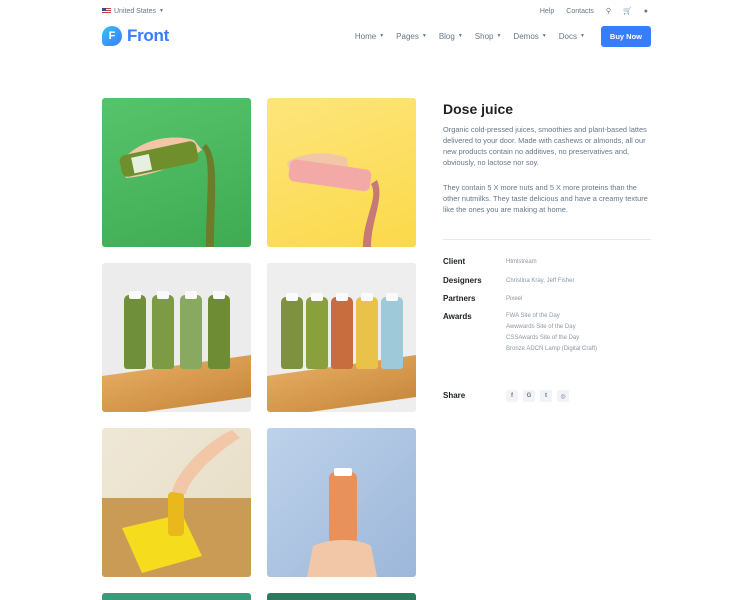 The image size is (750, 600). What do you see at coordinates (176, 337) in the screenshot?
I see `gallery-image-green-bottles` at bounding box center [176, 337].